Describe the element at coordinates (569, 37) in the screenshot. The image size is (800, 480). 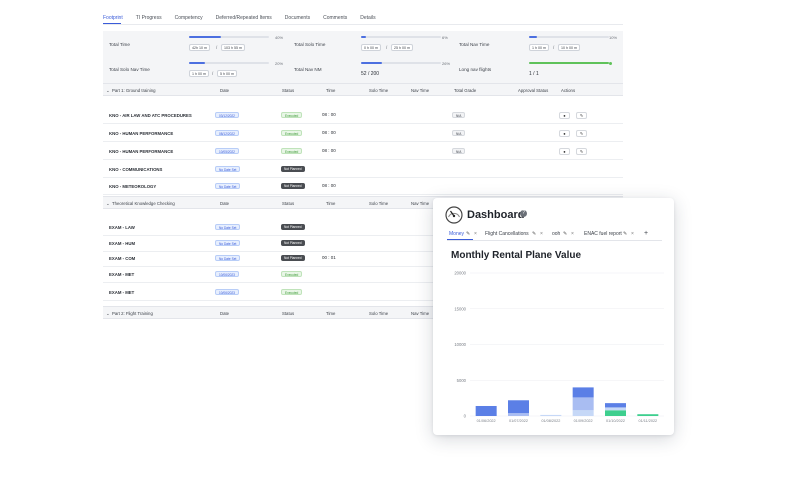
I see `total-nav-time-bar` at that location.